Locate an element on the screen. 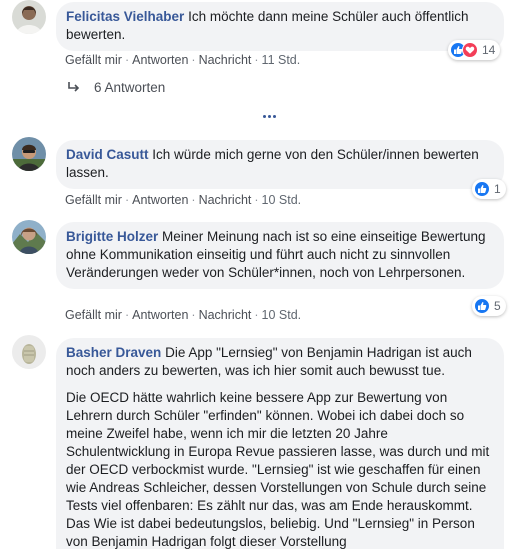 The width and height of the screenshot is (523, 549). reactions-badge: 14 is located at coordinates (474, 50).